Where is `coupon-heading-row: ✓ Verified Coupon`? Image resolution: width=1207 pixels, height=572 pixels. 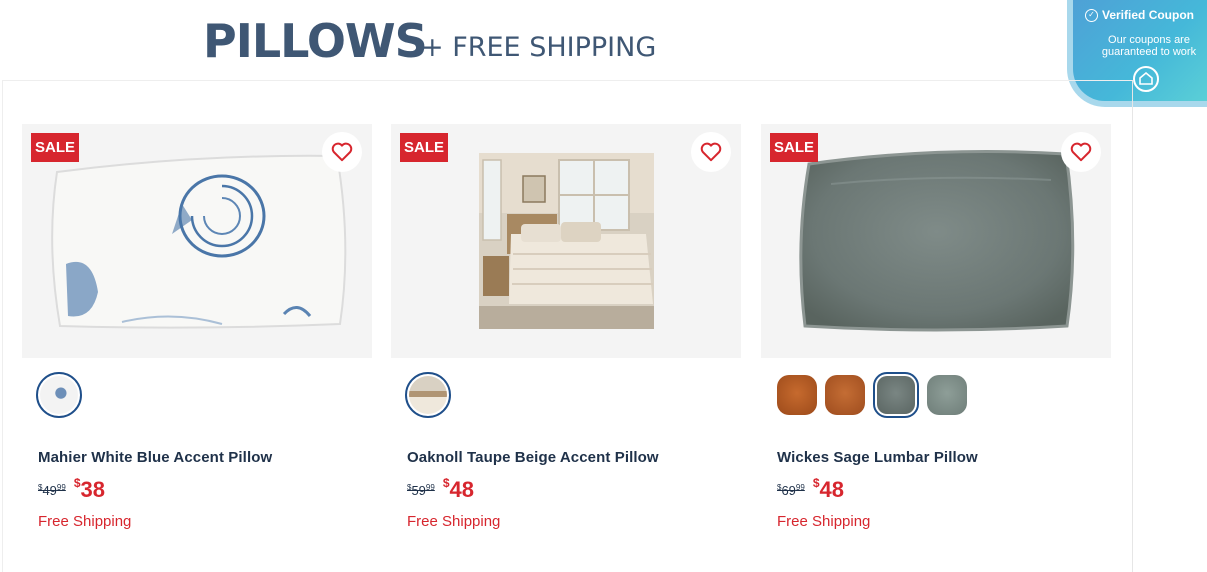 coupon-heading-row: ✓ Verified Coupon is located at coordinates (1146, 15).